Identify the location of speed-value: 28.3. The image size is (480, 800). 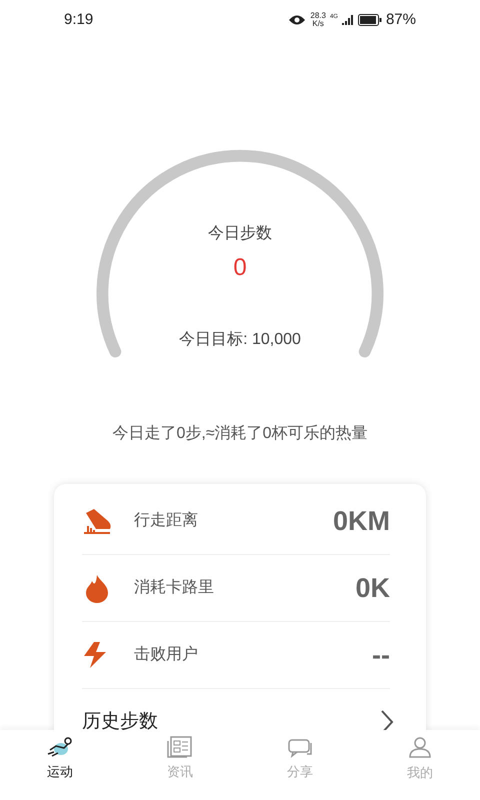
(318, 16).